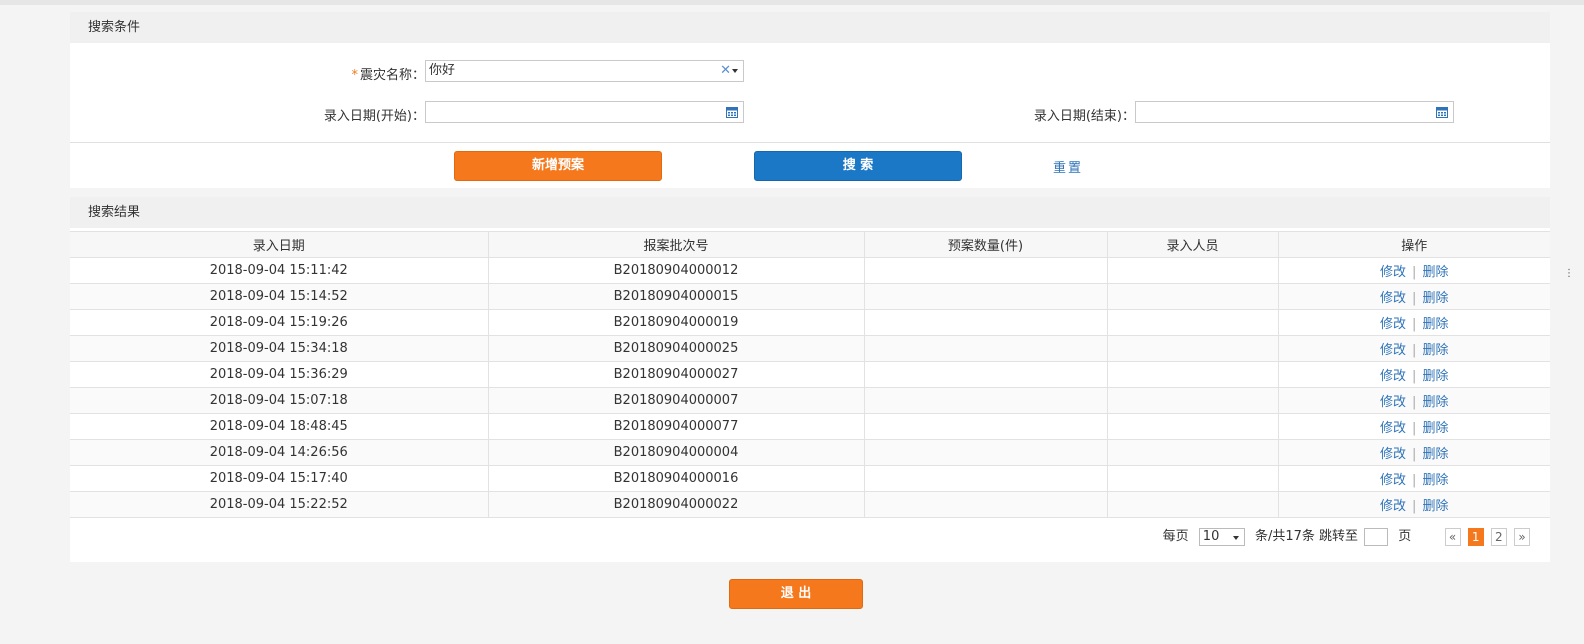  What do you see at coordinates (374, 116) in the screenshot?
I see `date-start-label: 录入日期(开始)：` at bounding box center [374, 116].